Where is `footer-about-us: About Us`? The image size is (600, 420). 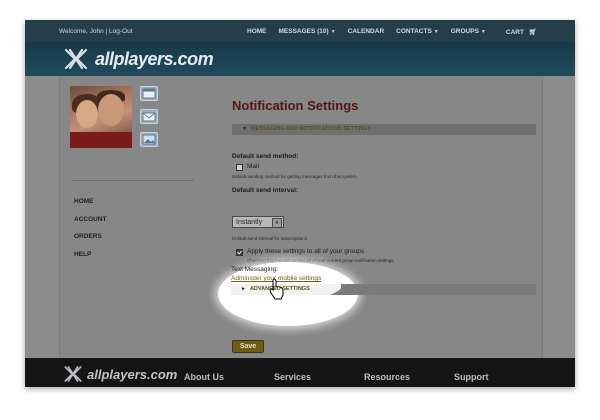
footer-about-us: About Us is located at coordinates (204, 377).